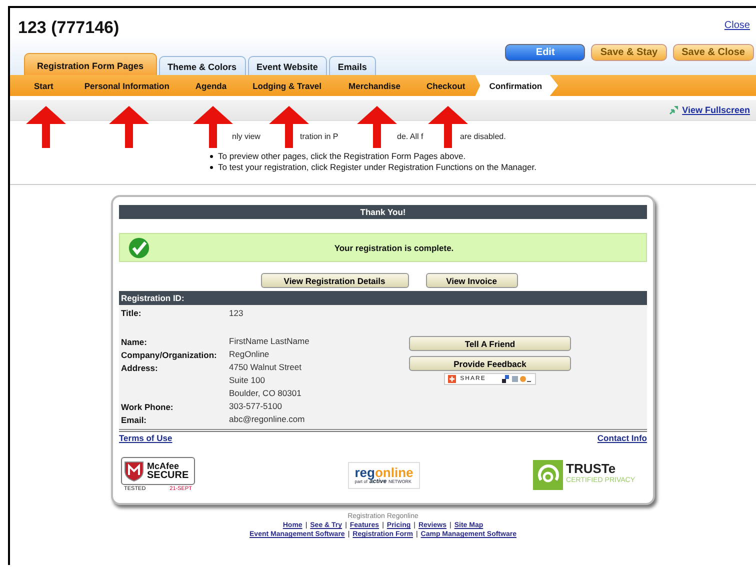 The width and height of the screenshot is (756, 567). What do you see at coordinates (517, 379) in the screenshot?
I see `social-icons` at bounding box center [517, 379].